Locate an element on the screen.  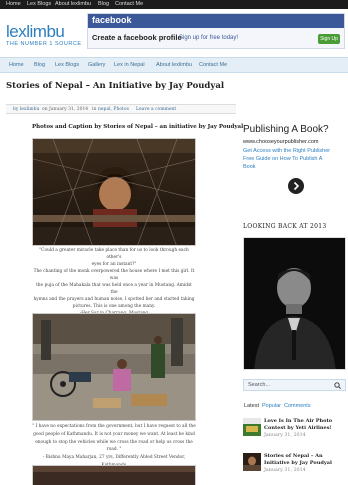
looking-back-heading: LOOKING BACK AT 2013 is located at coordinates (285, 226).